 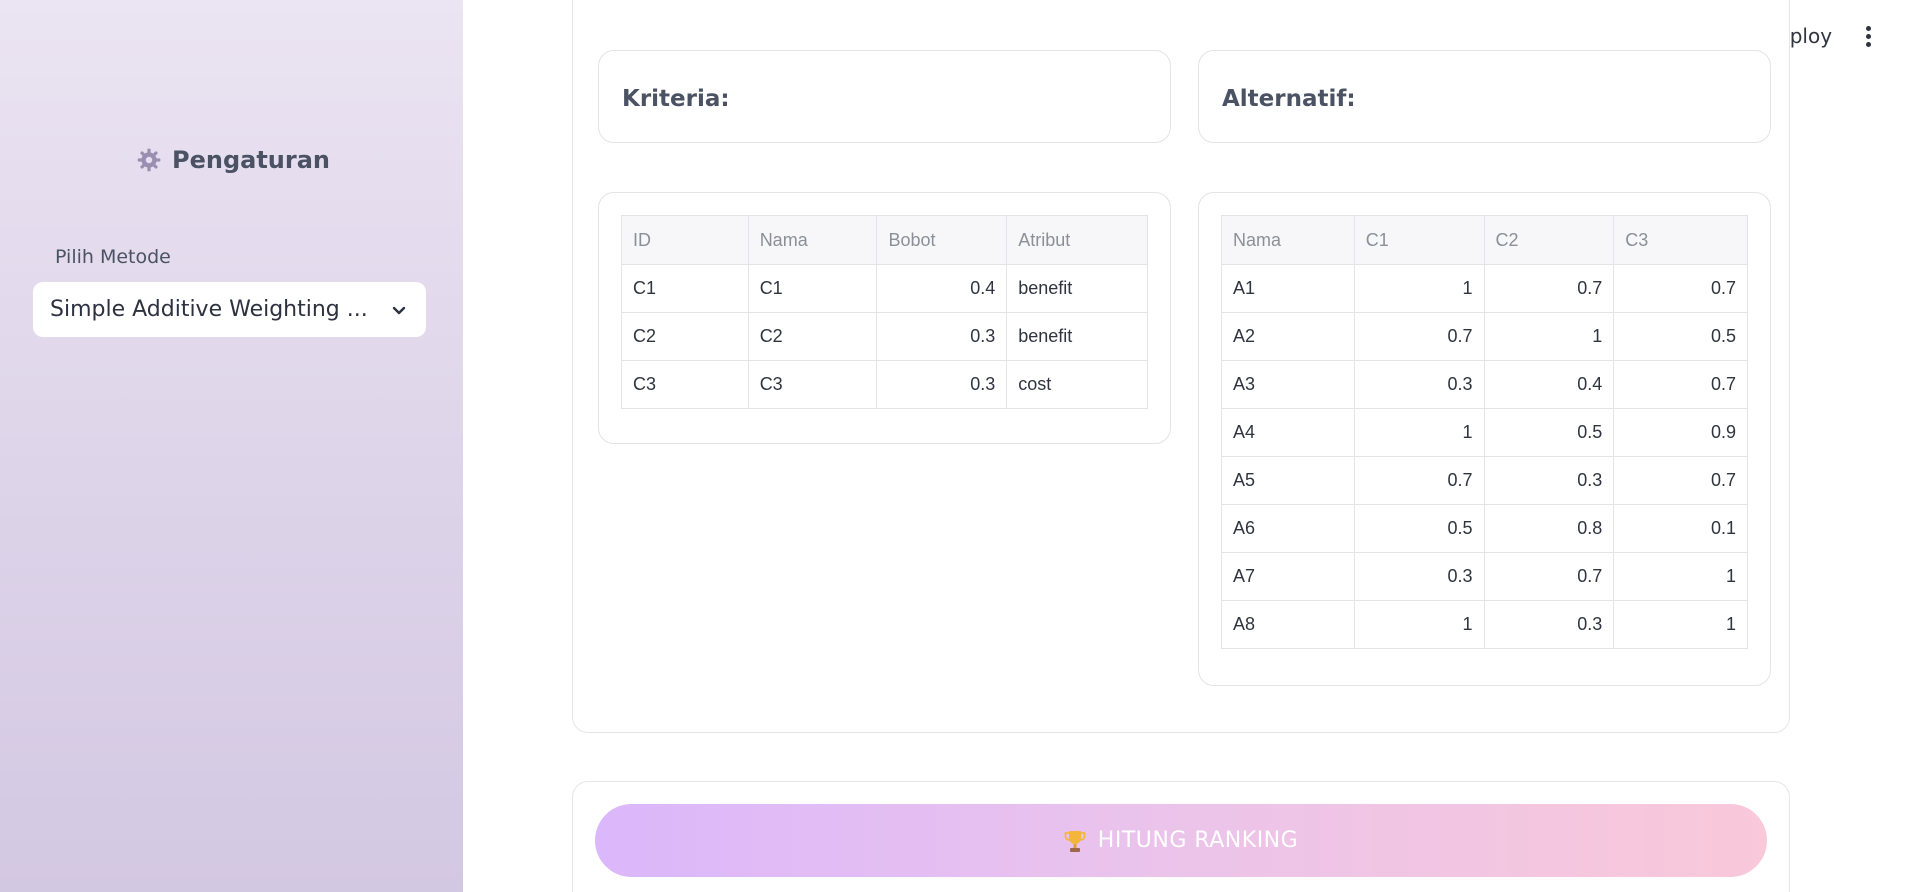 What do you see at coordinates (1680, 240) in the screenshot?
I see `column-header: C3` at bounding box center [1680, 240].